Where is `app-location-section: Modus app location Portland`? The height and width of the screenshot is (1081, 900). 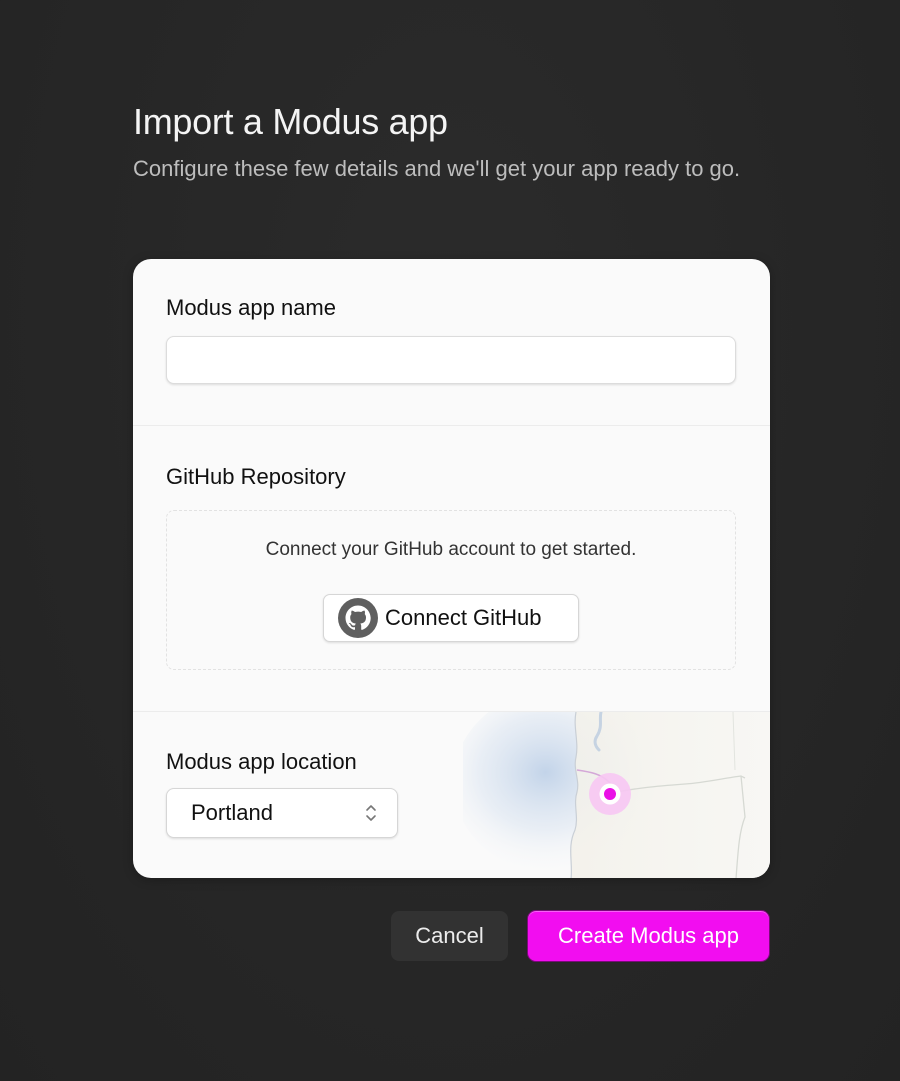 app-location-section: Modus app location Portland is located at coordinates (451, 794).